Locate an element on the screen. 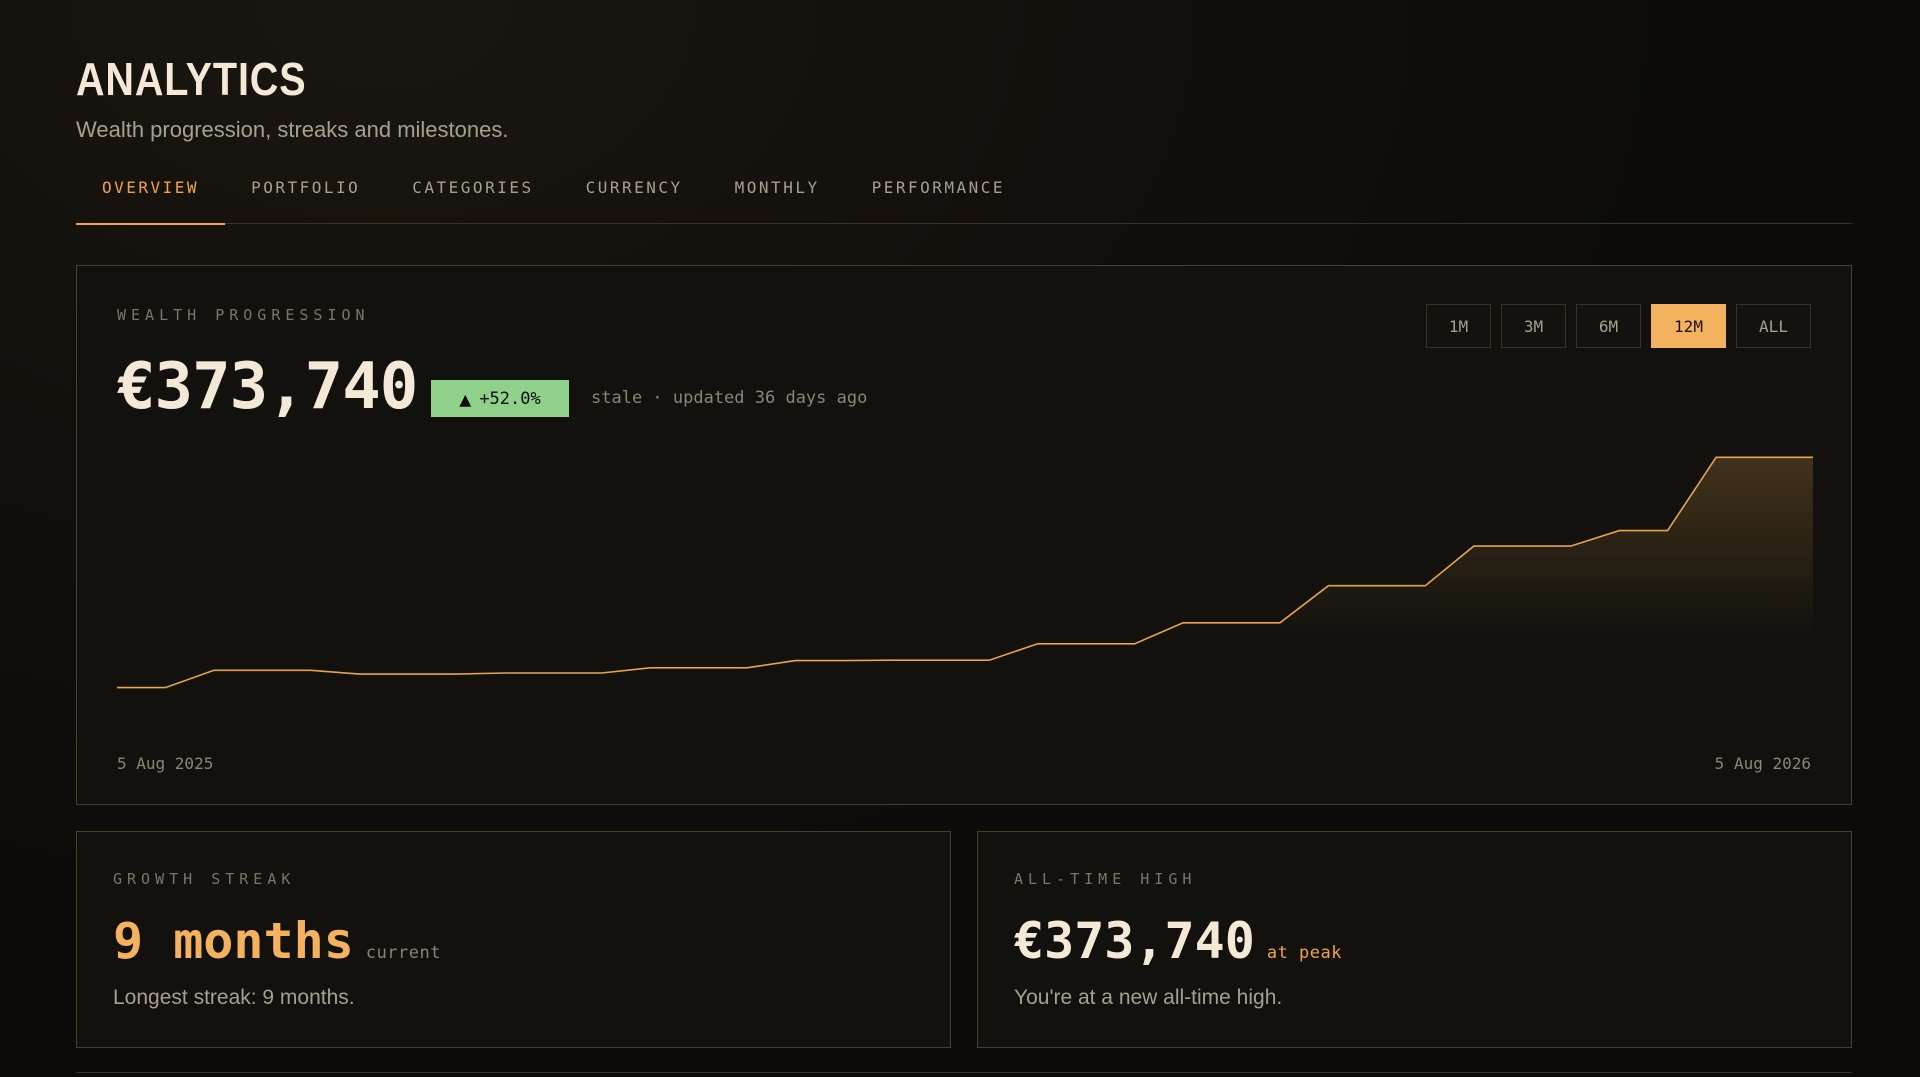 Image resolution: width=1920 pixels, height=1077 pixels. all-time-high-label: ALL-TIME HIGH is located at coordinates (1105, 879).